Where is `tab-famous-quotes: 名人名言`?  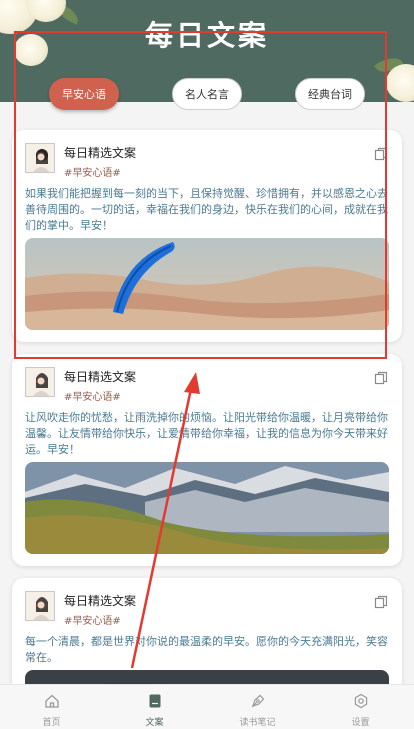 tab-famous-quotes: 名人名言 is located at coordinates (207, 94).